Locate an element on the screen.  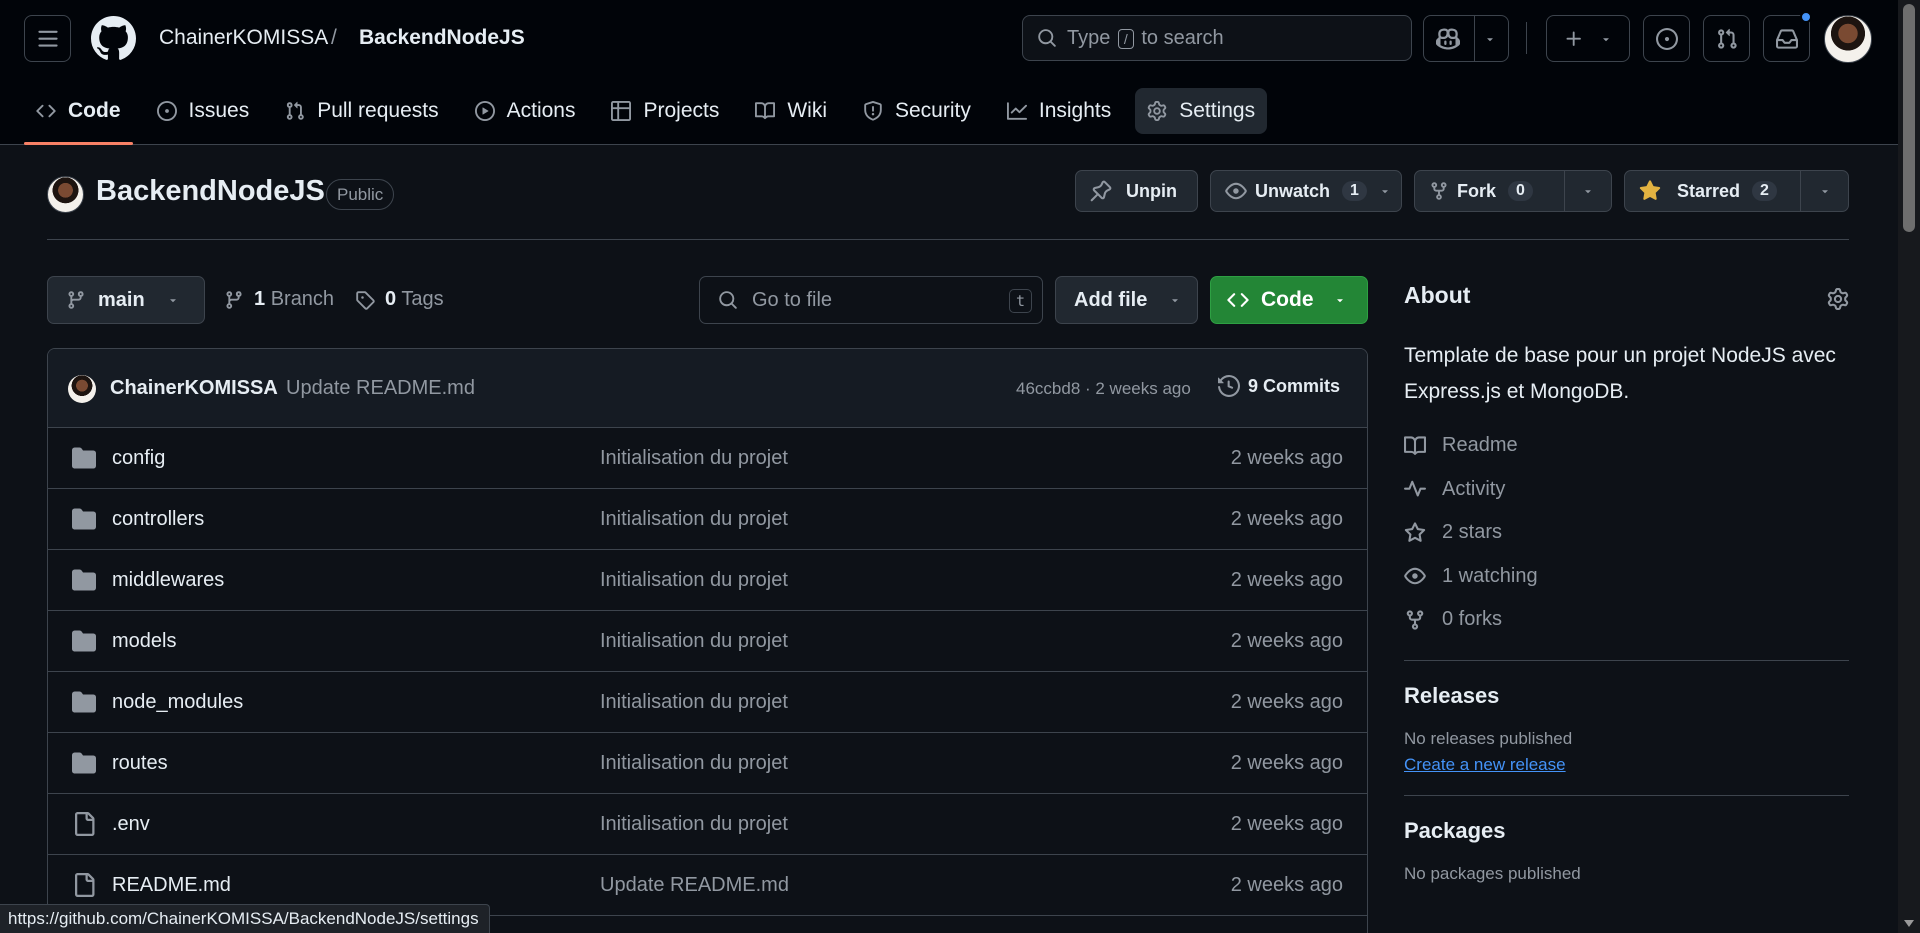
fork-button: Fork 0 is located at coordinates (1513, 191).